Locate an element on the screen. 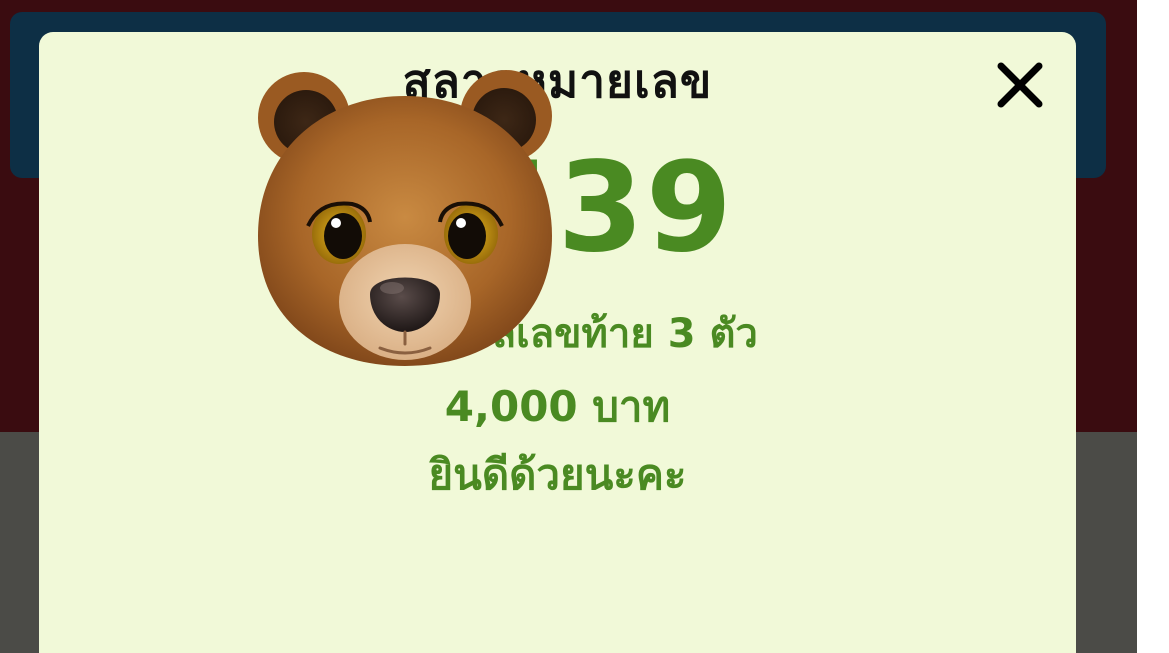 The width and height of the screenshot is (1169, 653). close-icon is located at coordinates (1020, 85).